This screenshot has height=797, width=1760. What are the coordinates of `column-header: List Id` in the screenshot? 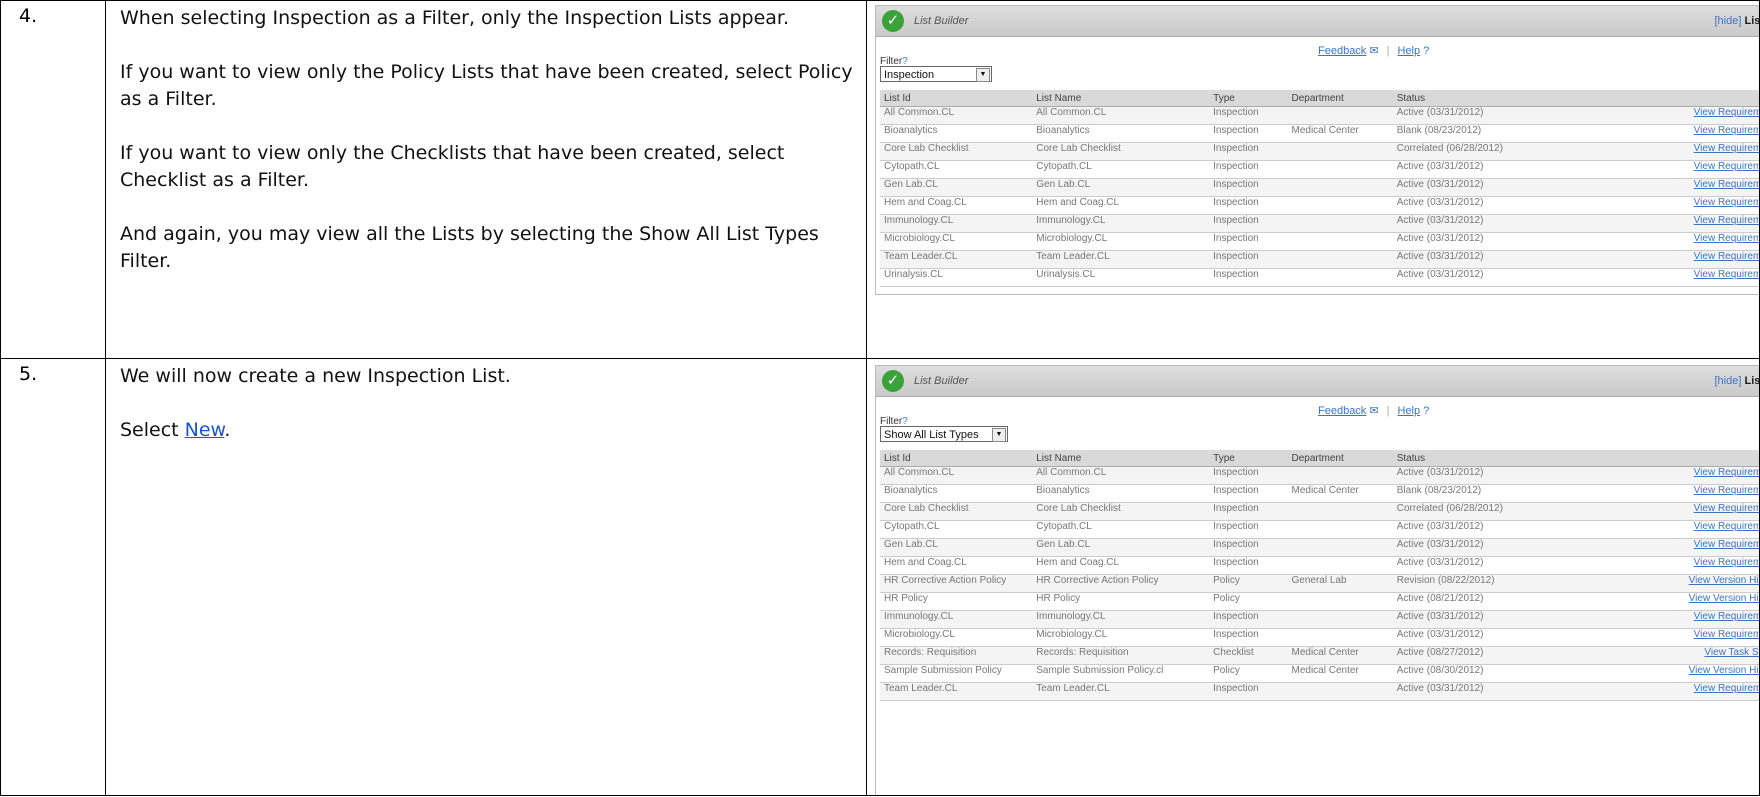 It's located at (956, 458).